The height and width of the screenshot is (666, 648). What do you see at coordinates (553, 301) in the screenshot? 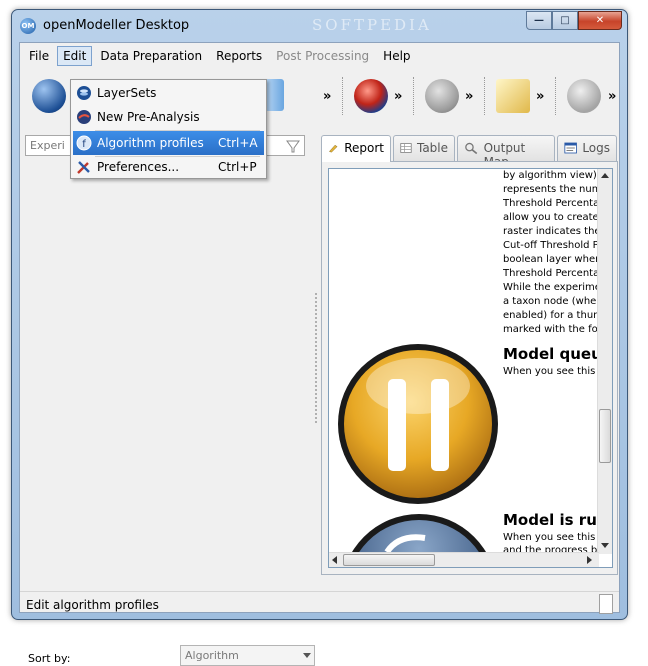
I see `report-line: a taxon node (when` at bounding box center [553, 301].